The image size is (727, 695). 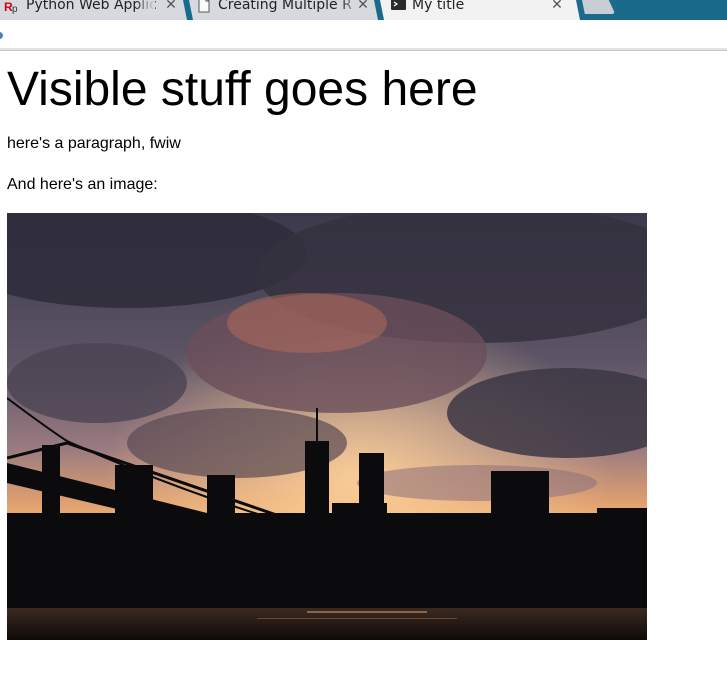 What do you see at coordinates (145, 10) in the screenshot?
I see `tab-title-fade` at bounding box center [145, 10].